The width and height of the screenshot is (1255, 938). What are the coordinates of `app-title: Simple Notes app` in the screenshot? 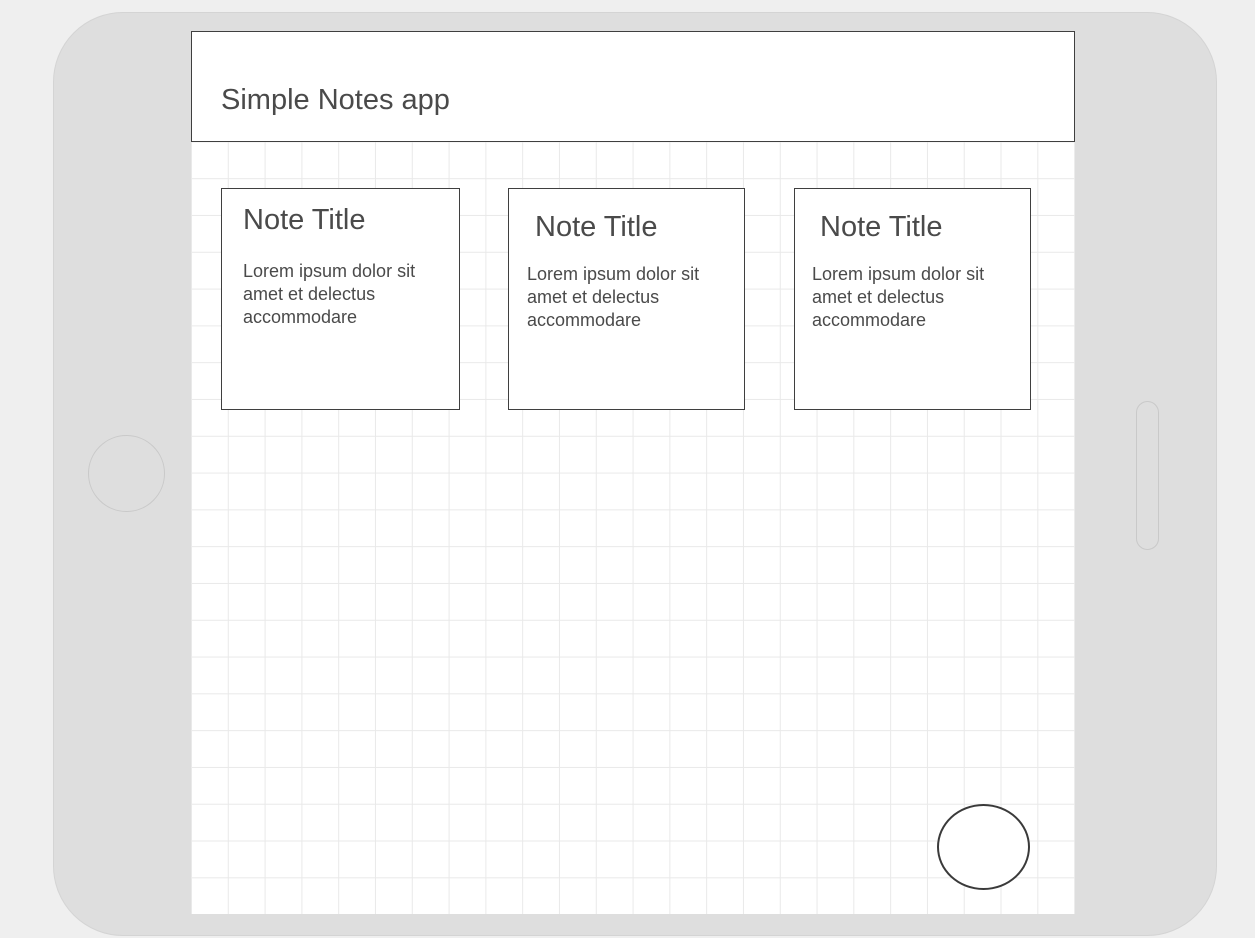 It's located at (335, 100).